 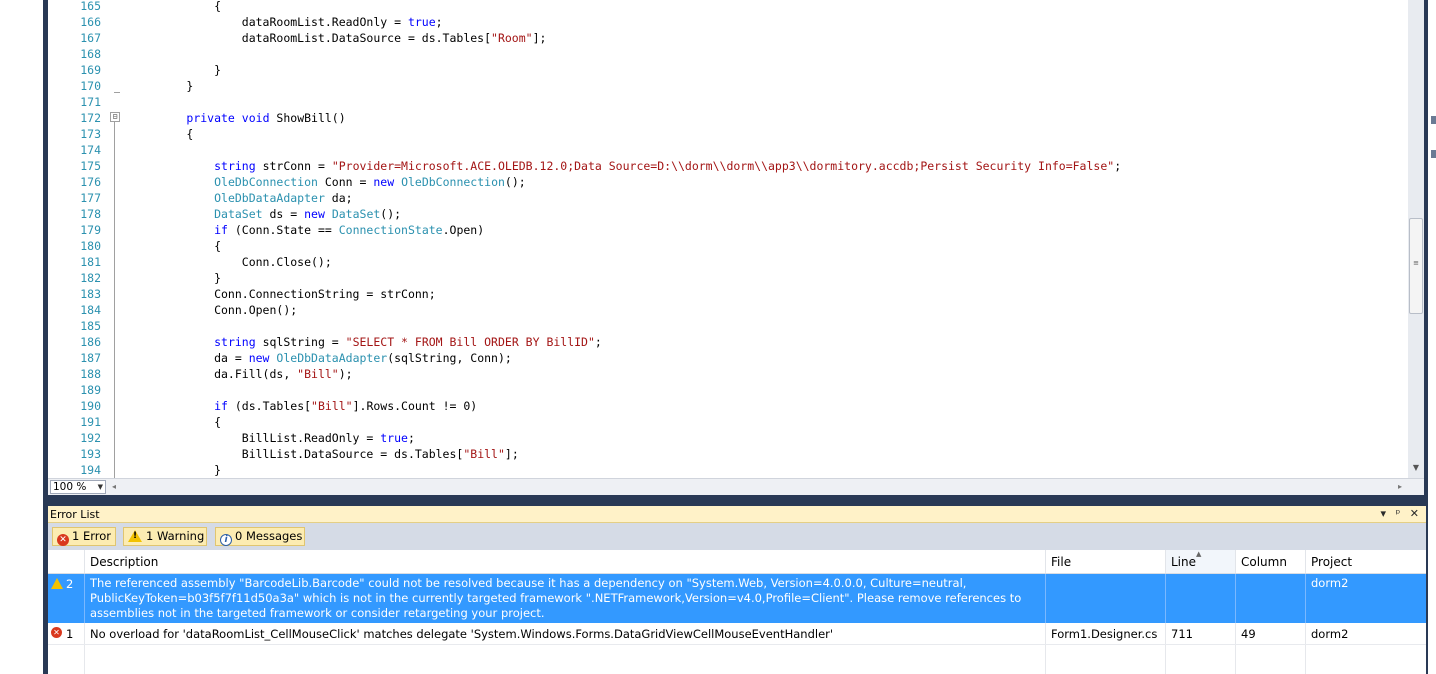 What do you see at coordinates (728, 470) in the screenshot?
I see `code-line: 194 }` at bounding box center [728, 470].